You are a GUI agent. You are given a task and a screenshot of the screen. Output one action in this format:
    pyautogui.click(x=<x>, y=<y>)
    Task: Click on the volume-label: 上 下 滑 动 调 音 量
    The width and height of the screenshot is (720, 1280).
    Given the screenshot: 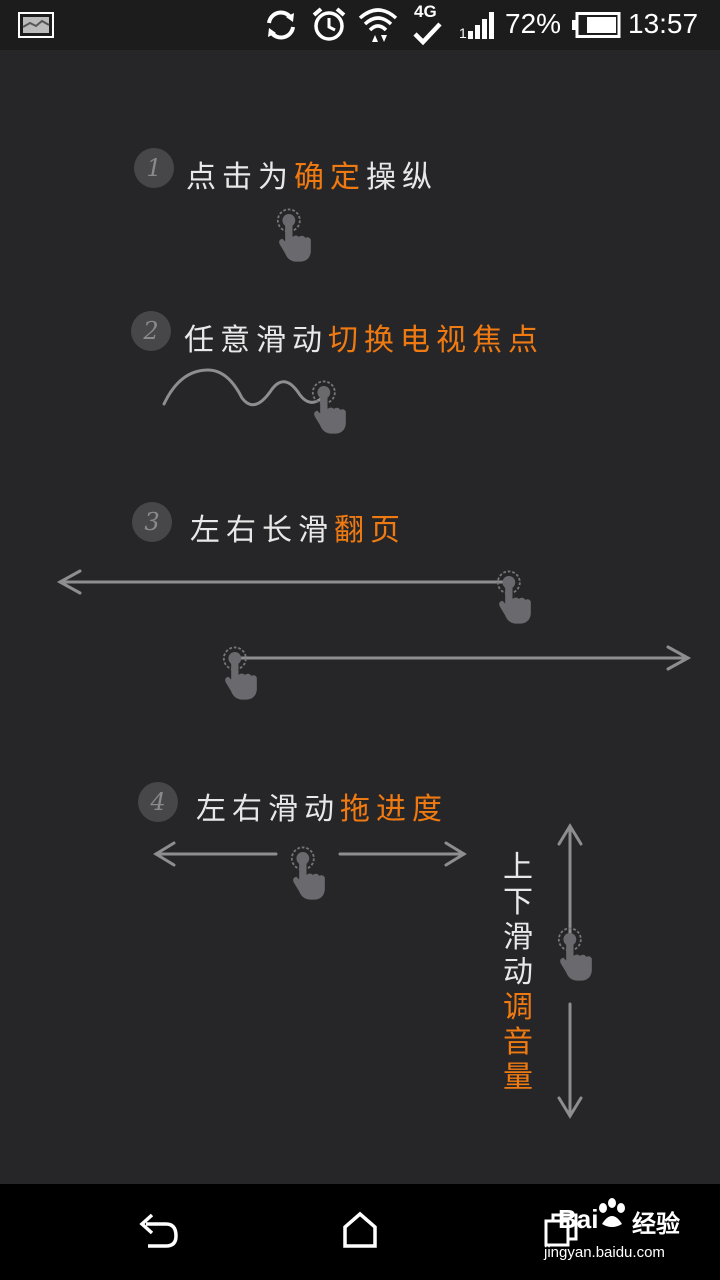 What is the action you would take?
    pyautogui.click(x=518, y=972)
    